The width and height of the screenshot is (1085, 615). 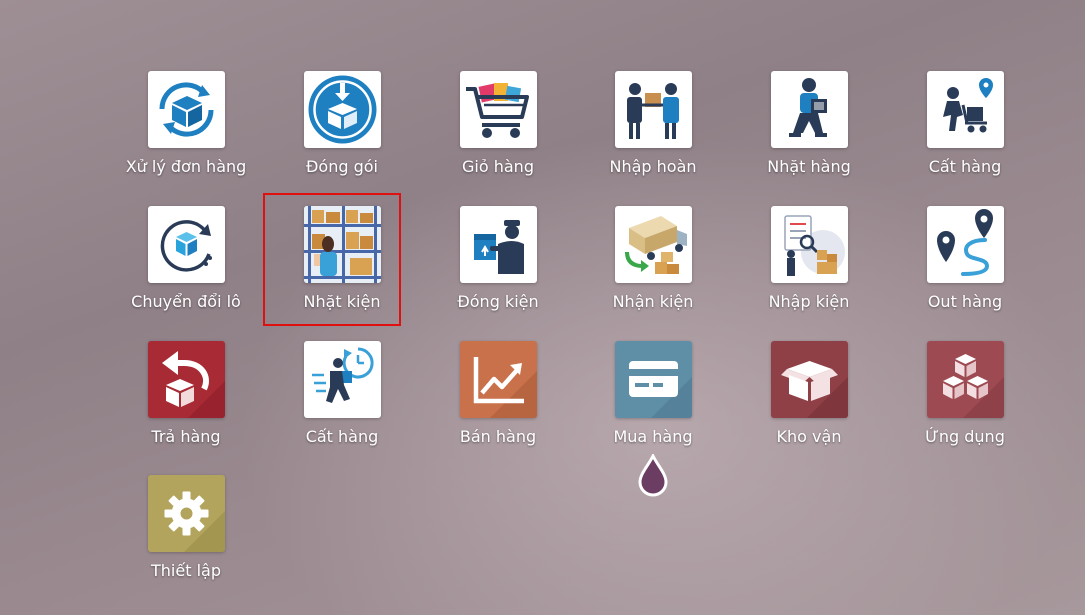 I want to click on app-tra-hang: Trả hàng, so click(x=186, y=401).